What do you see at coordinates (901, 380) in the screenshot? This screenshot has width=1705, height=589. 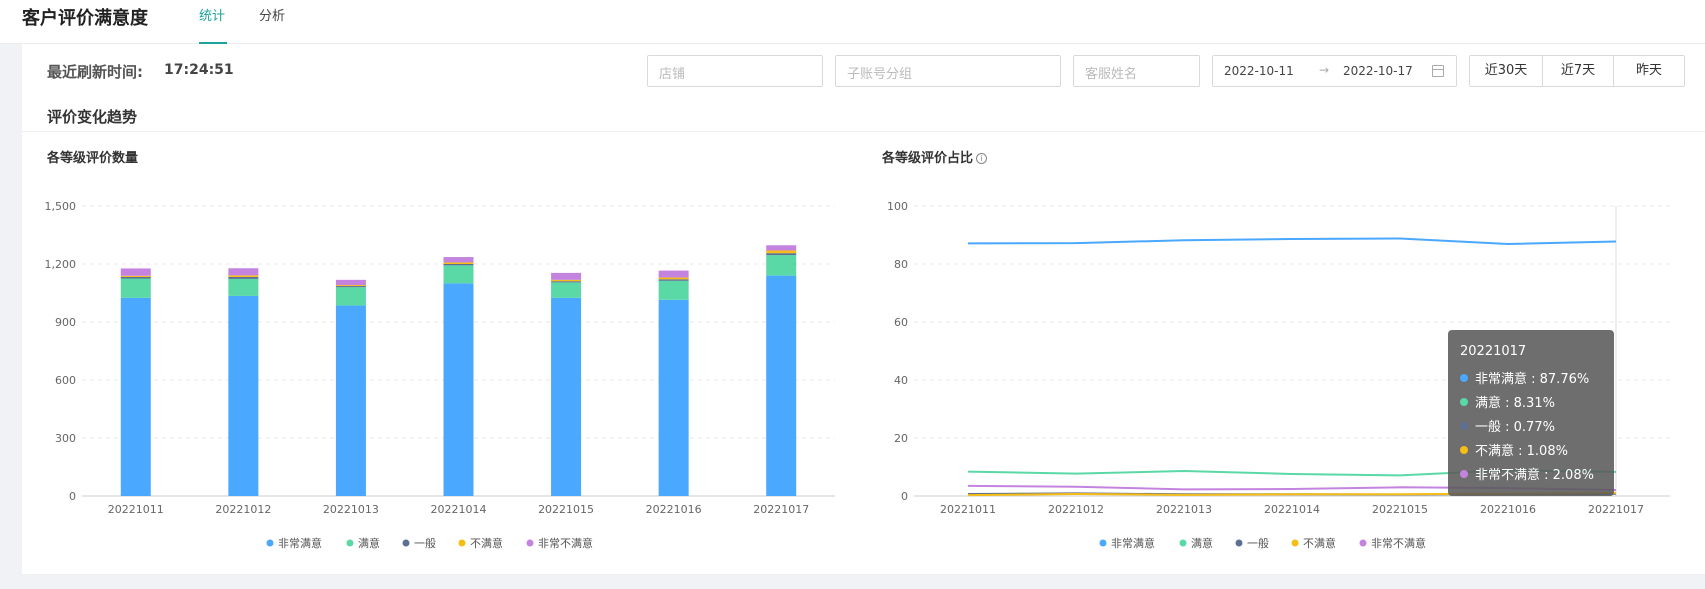 I see `line-chart-y-tick-label: 40` at bounding box center [901, 380].